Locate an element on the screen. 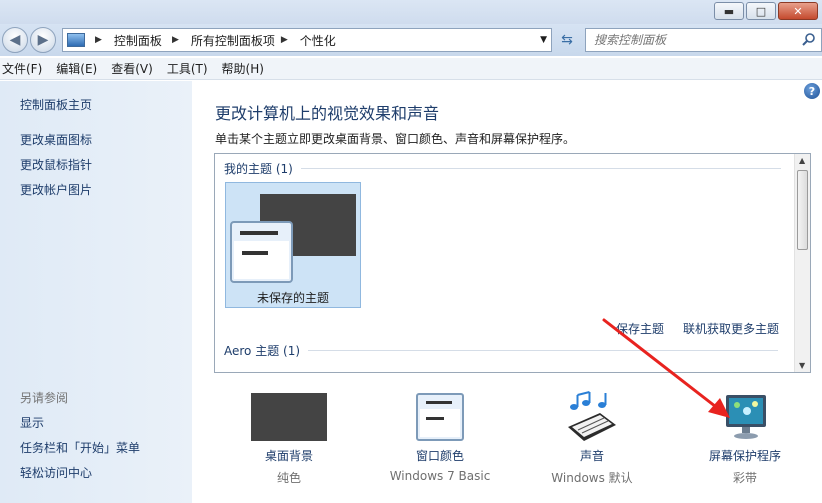  menu-tools: 工具(T) is located at coordinates (187, 68).